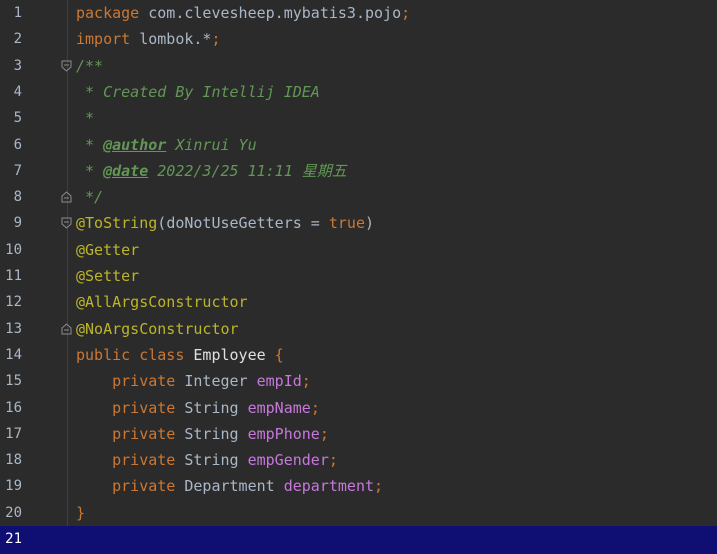 Image resolution: width=717 pixels, height=554 pixels. I want to click on code-token: * Created By Intellij IDEA, so click(198, 92).